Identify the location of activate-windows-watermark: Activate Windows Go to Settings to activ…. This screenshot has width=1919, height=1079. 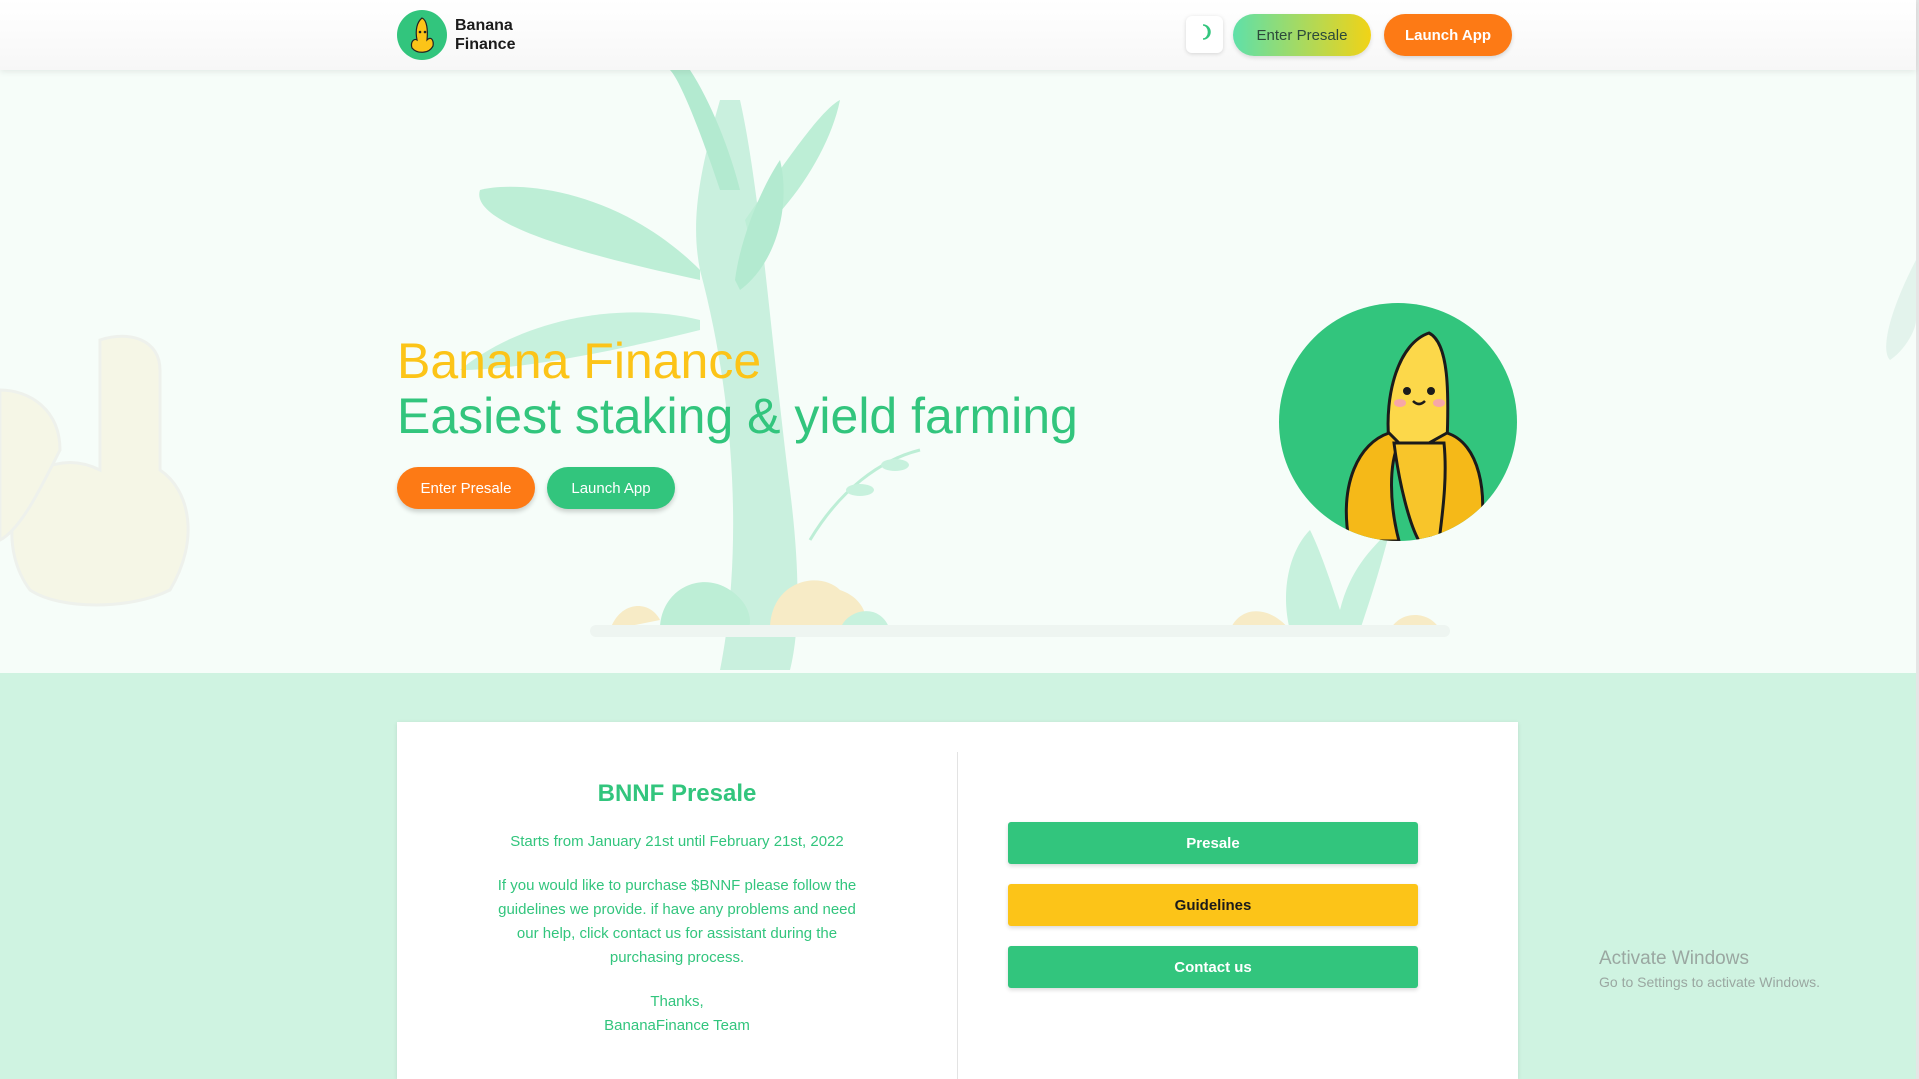
(1709, 969).